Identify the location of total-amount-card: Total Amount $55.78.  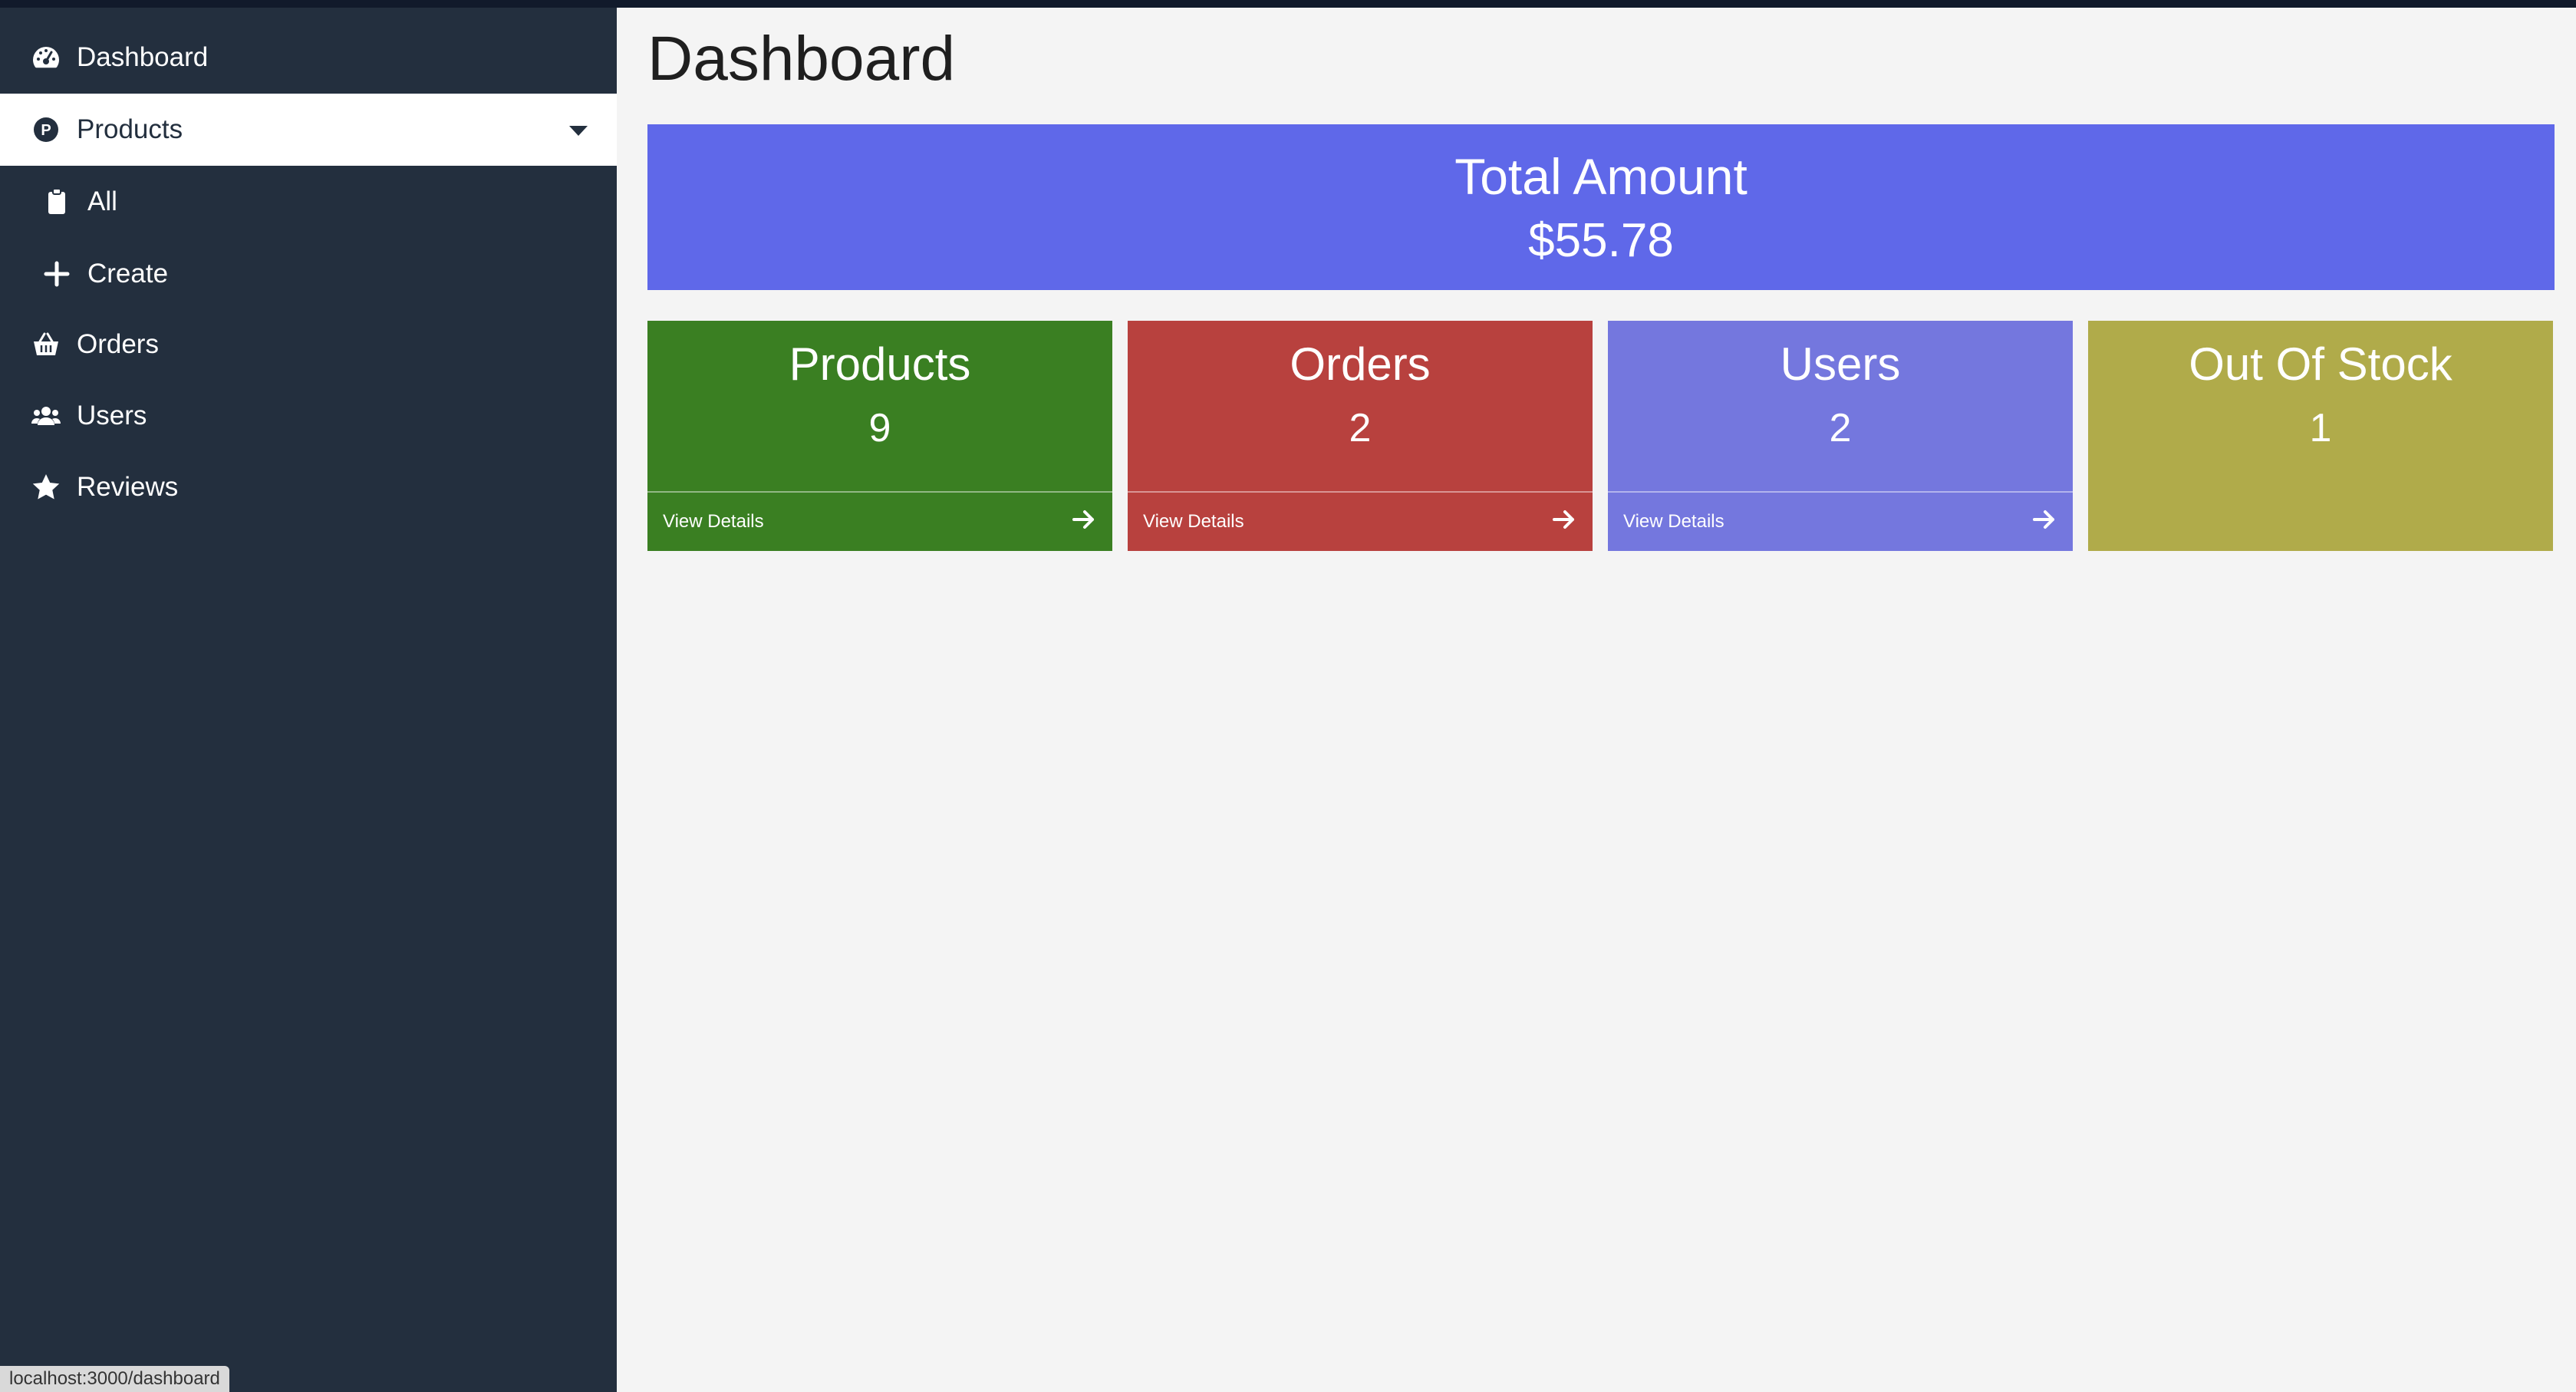
(1601, 207).